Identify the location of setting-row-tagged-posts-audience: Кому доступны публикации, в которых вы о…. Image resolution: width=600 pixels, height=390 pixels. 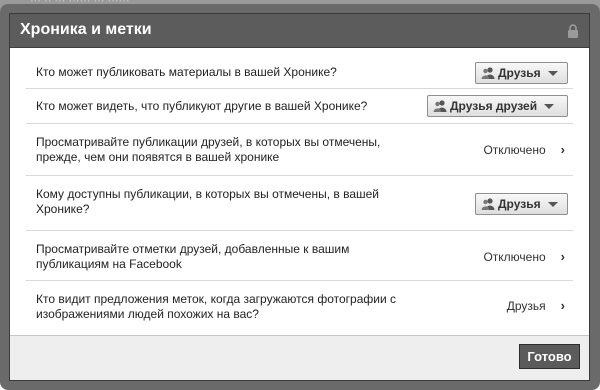
(299, 203).